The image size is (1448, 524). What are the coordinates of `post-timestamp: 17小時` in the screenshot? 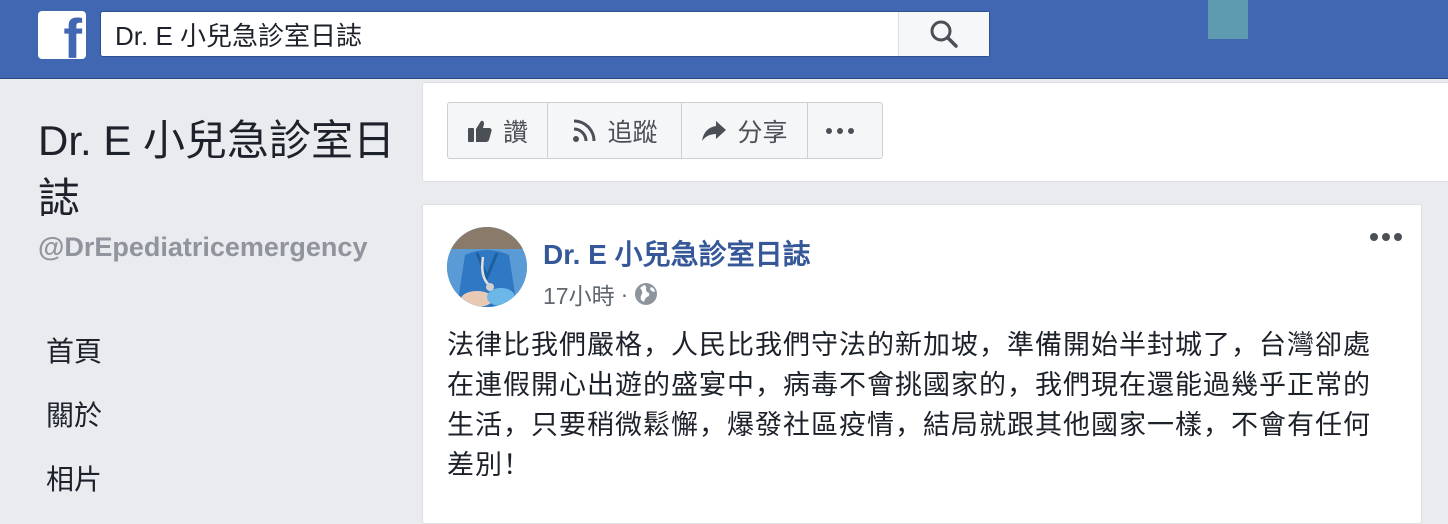 It's located at (579, 294).